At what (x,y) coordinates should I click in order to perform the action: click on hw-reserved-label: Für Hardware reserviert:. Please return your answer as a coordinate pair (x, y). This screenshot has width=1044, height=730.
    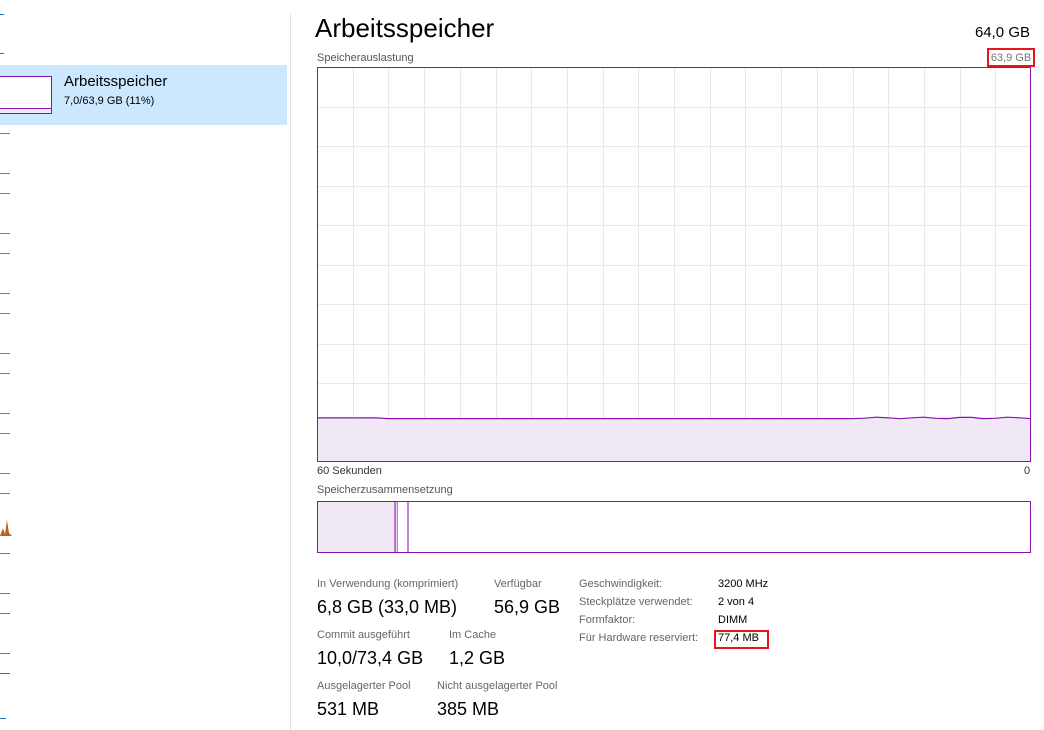
    Looking at the image, I should click on (639, 638).